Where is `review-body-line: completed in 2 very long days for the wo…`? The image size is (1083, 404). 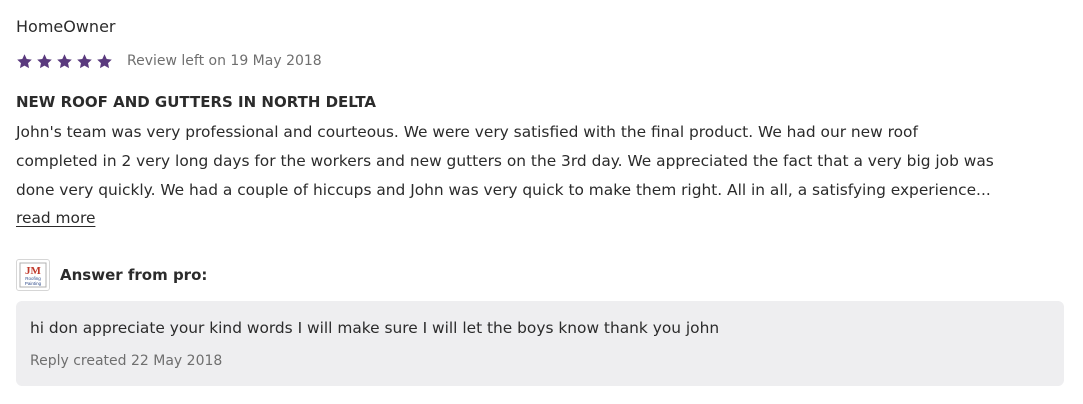 review-body-line: completed in 2 very long days for the wo… is located at coordinates (505, 161).